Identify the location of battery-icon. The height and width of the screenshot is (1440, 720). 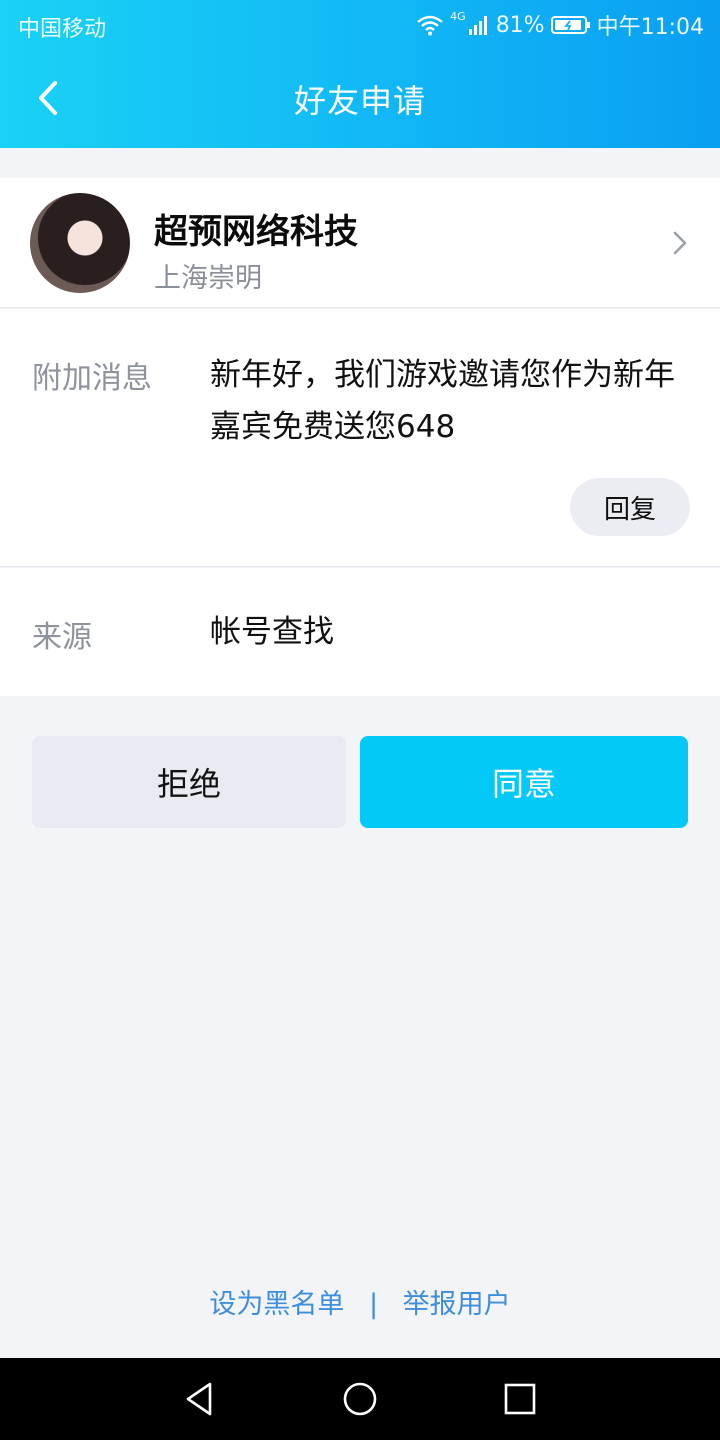
(570, 25).